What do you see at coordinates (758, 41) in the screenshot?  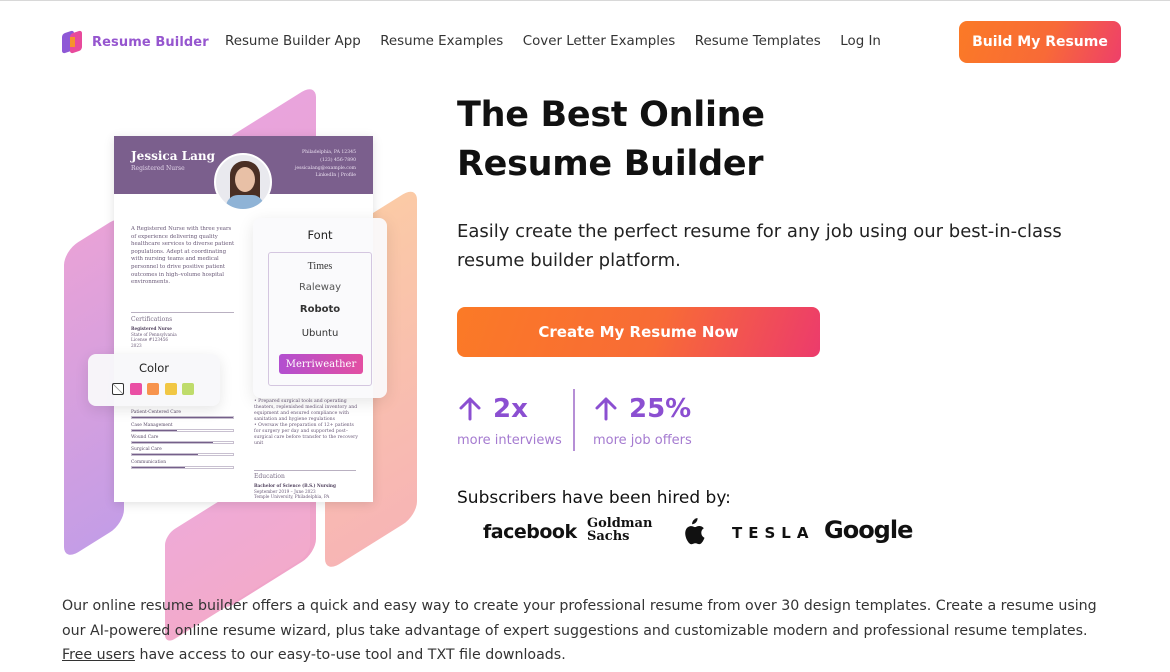 I see `nav-resume-templates: Resume Templates` at bounding box center [758, 41].